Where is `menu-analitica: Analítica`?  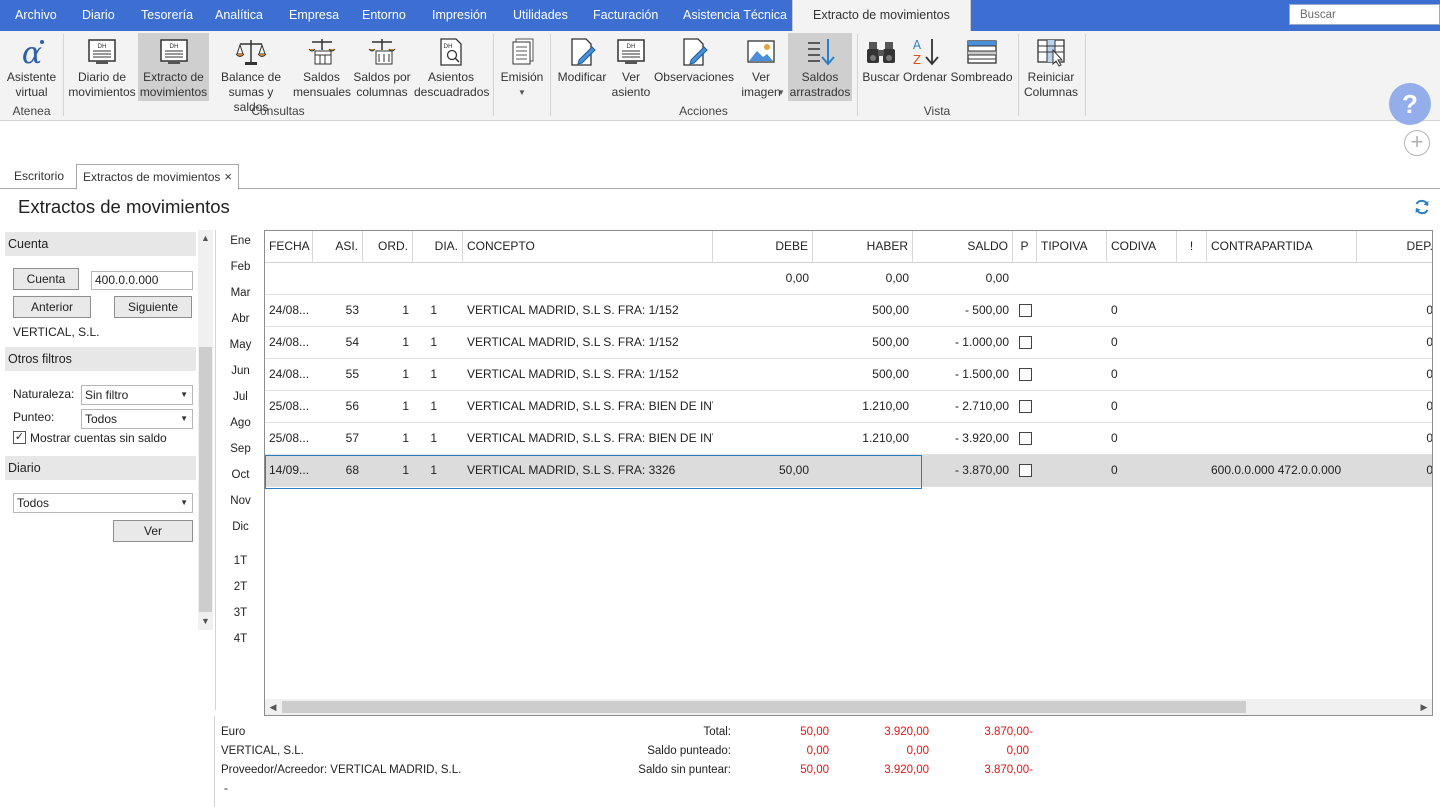 menu-analitica: Analítica is located at coordinates (239, 15).